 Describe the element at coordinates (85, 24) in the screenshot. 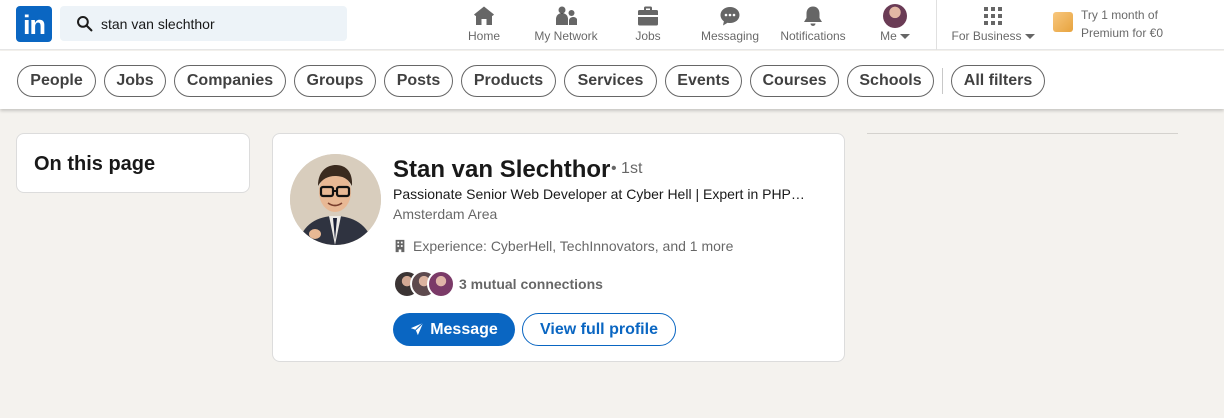

I see `search-icon` at that location.